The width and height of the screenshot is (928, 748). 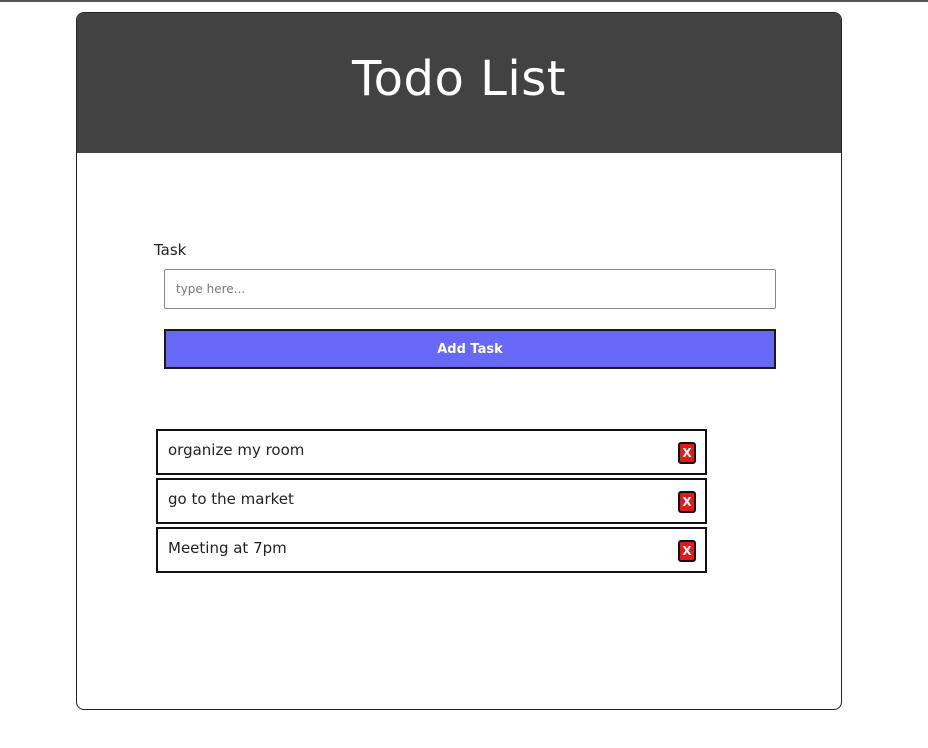 I want to click on add-task-button: Add Task, so click(x=470, y=349).